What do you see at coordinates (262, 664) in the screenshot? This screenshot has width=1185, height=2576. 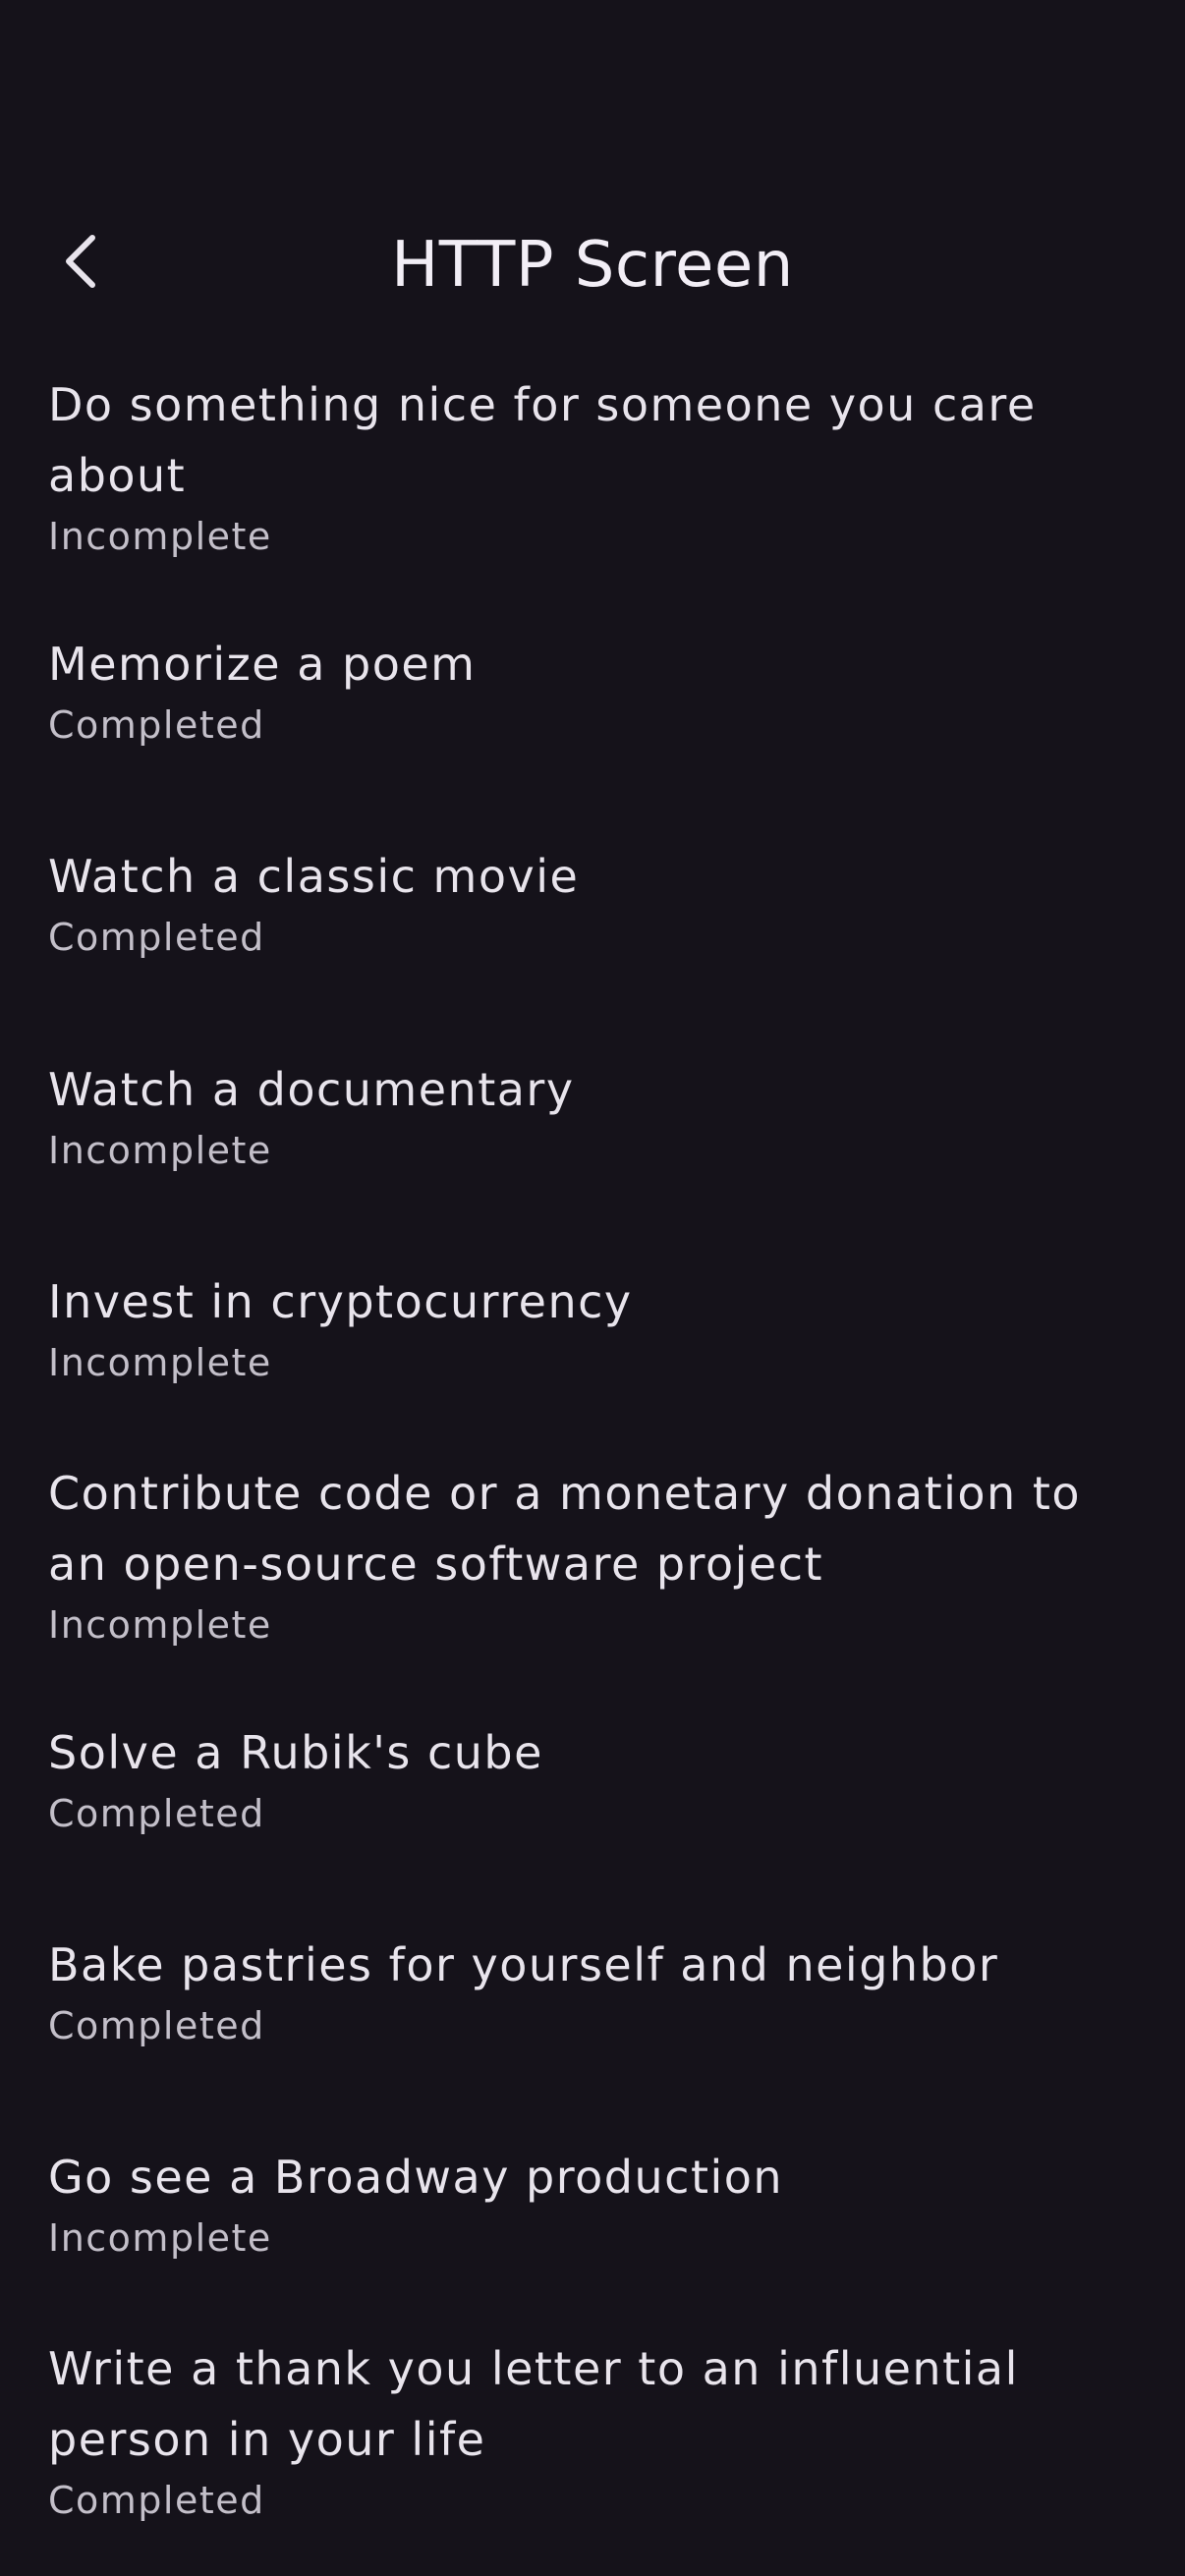 I see `todo-title: Memorize a poem` at bounding box center [262, 664].